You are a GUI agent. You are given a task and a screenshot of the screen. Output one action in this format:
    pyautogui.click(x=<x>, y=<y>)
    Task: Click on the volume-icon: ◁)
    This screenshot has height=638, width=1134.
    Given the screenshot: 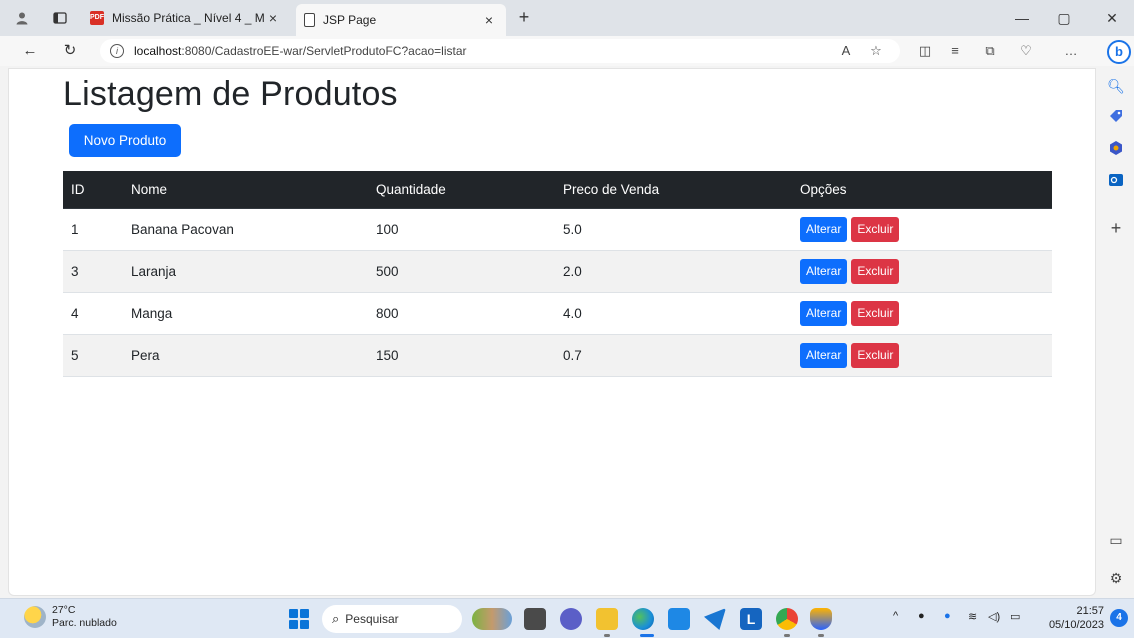 What is the action you would take?
    pyautogui.click(x=994, y=616)
    